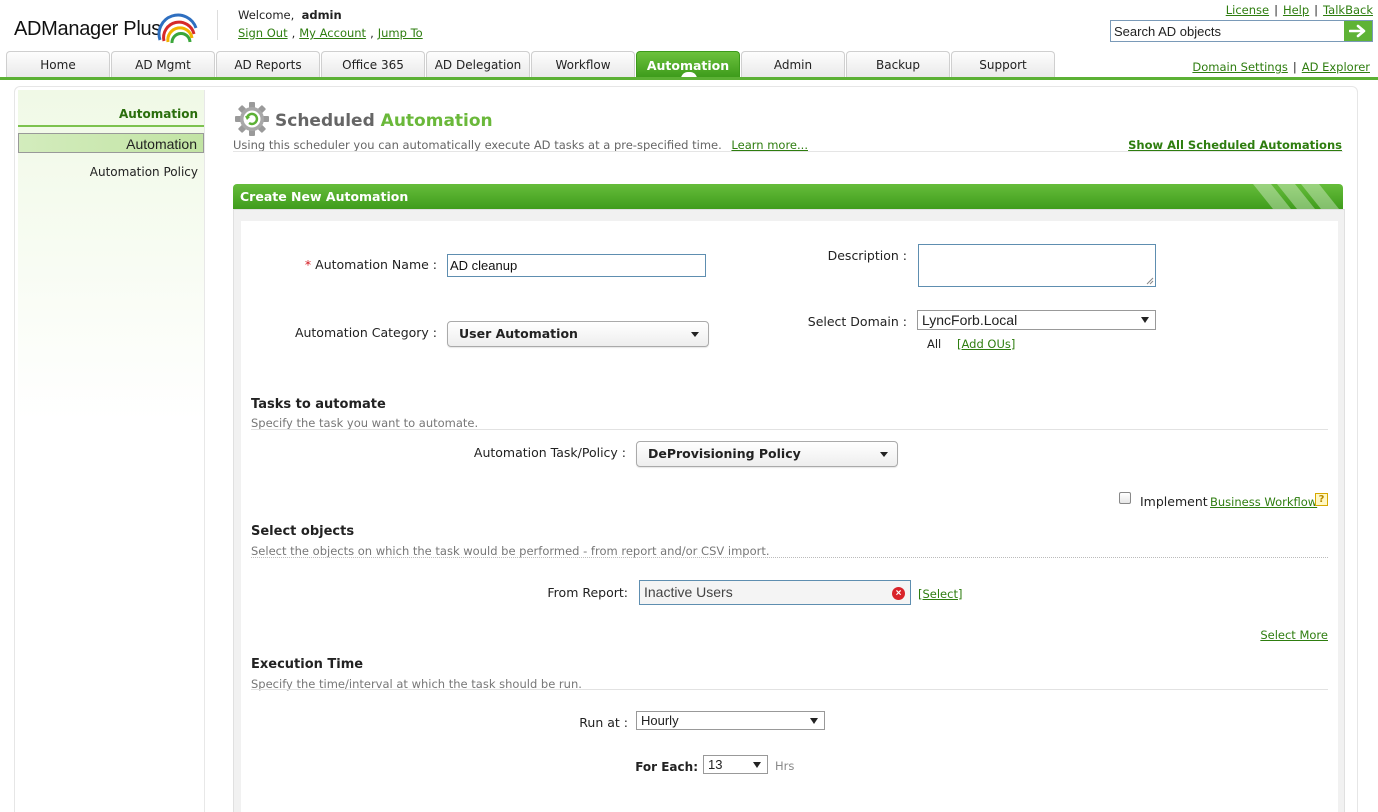 Image resolution: width=1378 pixels, height=812 pixels. What do you see at coordinates (139, 29) in the screenshot?
I see `logo-text-light: Plus` at bounding box center [139, 29].